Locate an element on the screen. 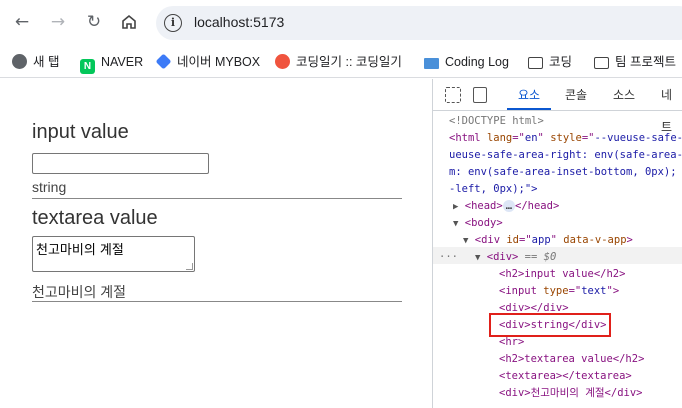  mybox-icon is located at coordinates (163, 61).